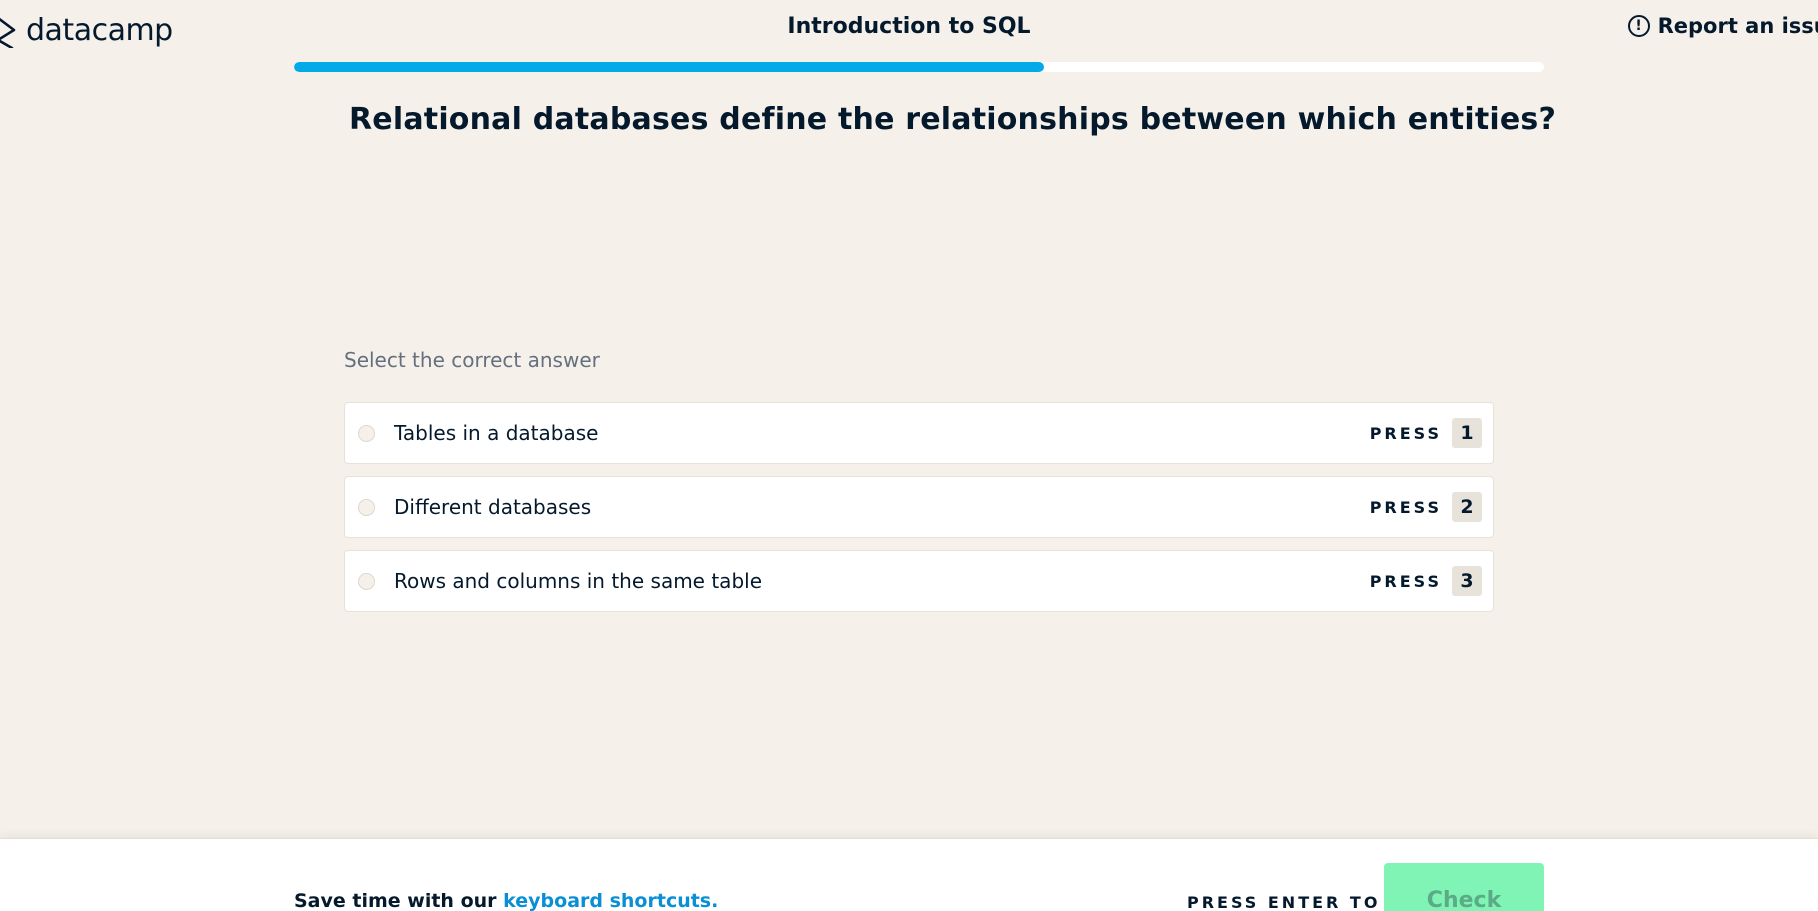 The width and height of the screenshot is (1818, 911). I want to click on keyboard-shortcuts-tip: Save time with our keyboard shortcuts., so click(506, 900).